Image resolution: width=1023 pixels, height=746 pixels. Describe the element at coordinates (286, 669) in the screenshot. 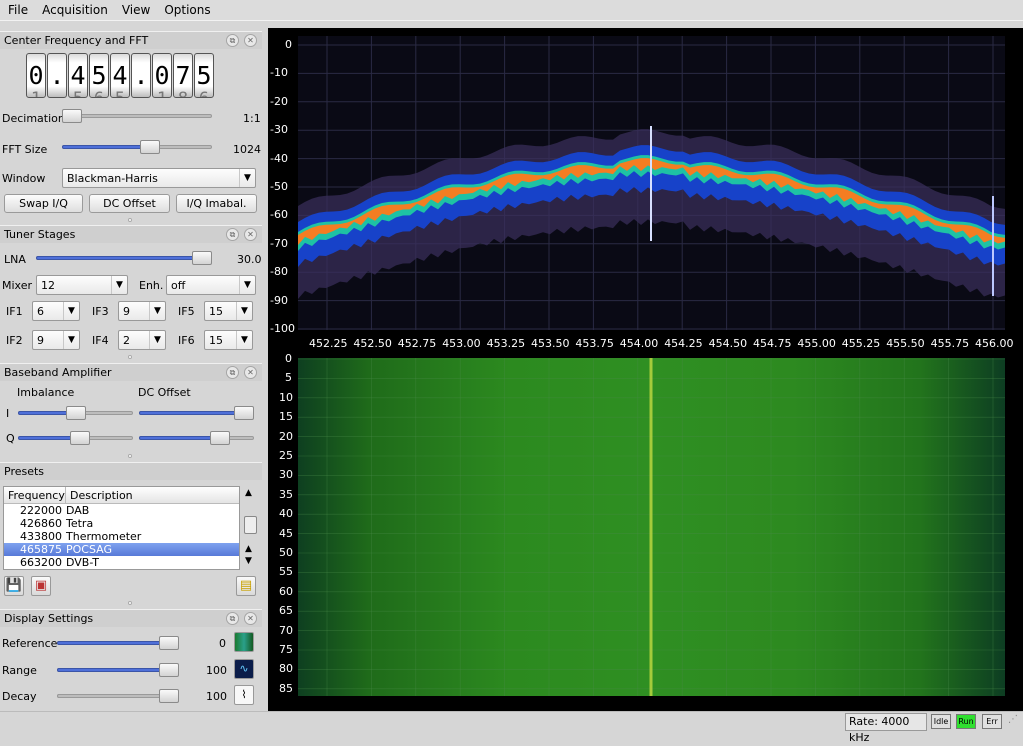

I see `wf-y-tick: 80` at that location.